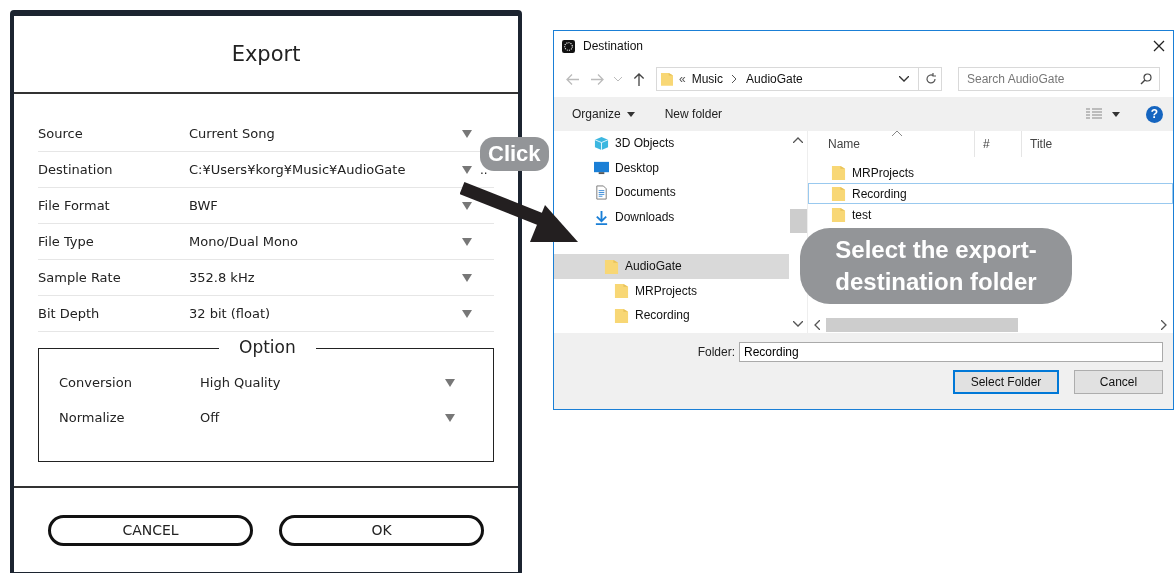 The width and height of the screenshot is (1176, 573). What do you see at coordinates (693, 114) in the screenshot?
I see `new-folder-button: New folder` at bounding box center [693, 114].